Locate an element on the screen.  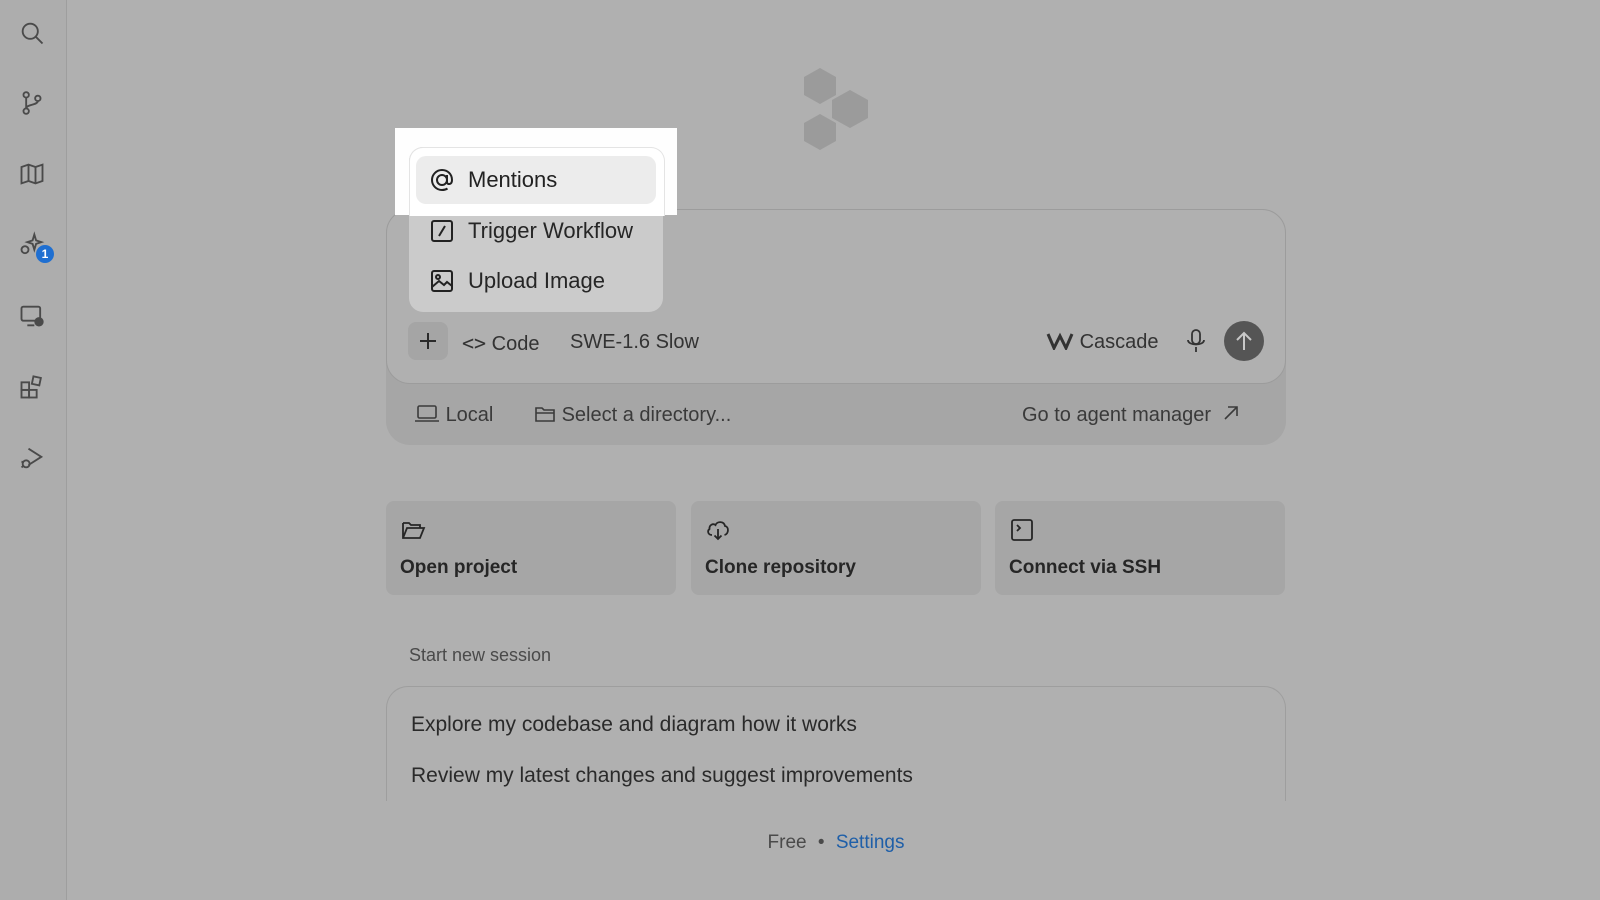
settings-link: Settings is located at coordinates (870, 842).